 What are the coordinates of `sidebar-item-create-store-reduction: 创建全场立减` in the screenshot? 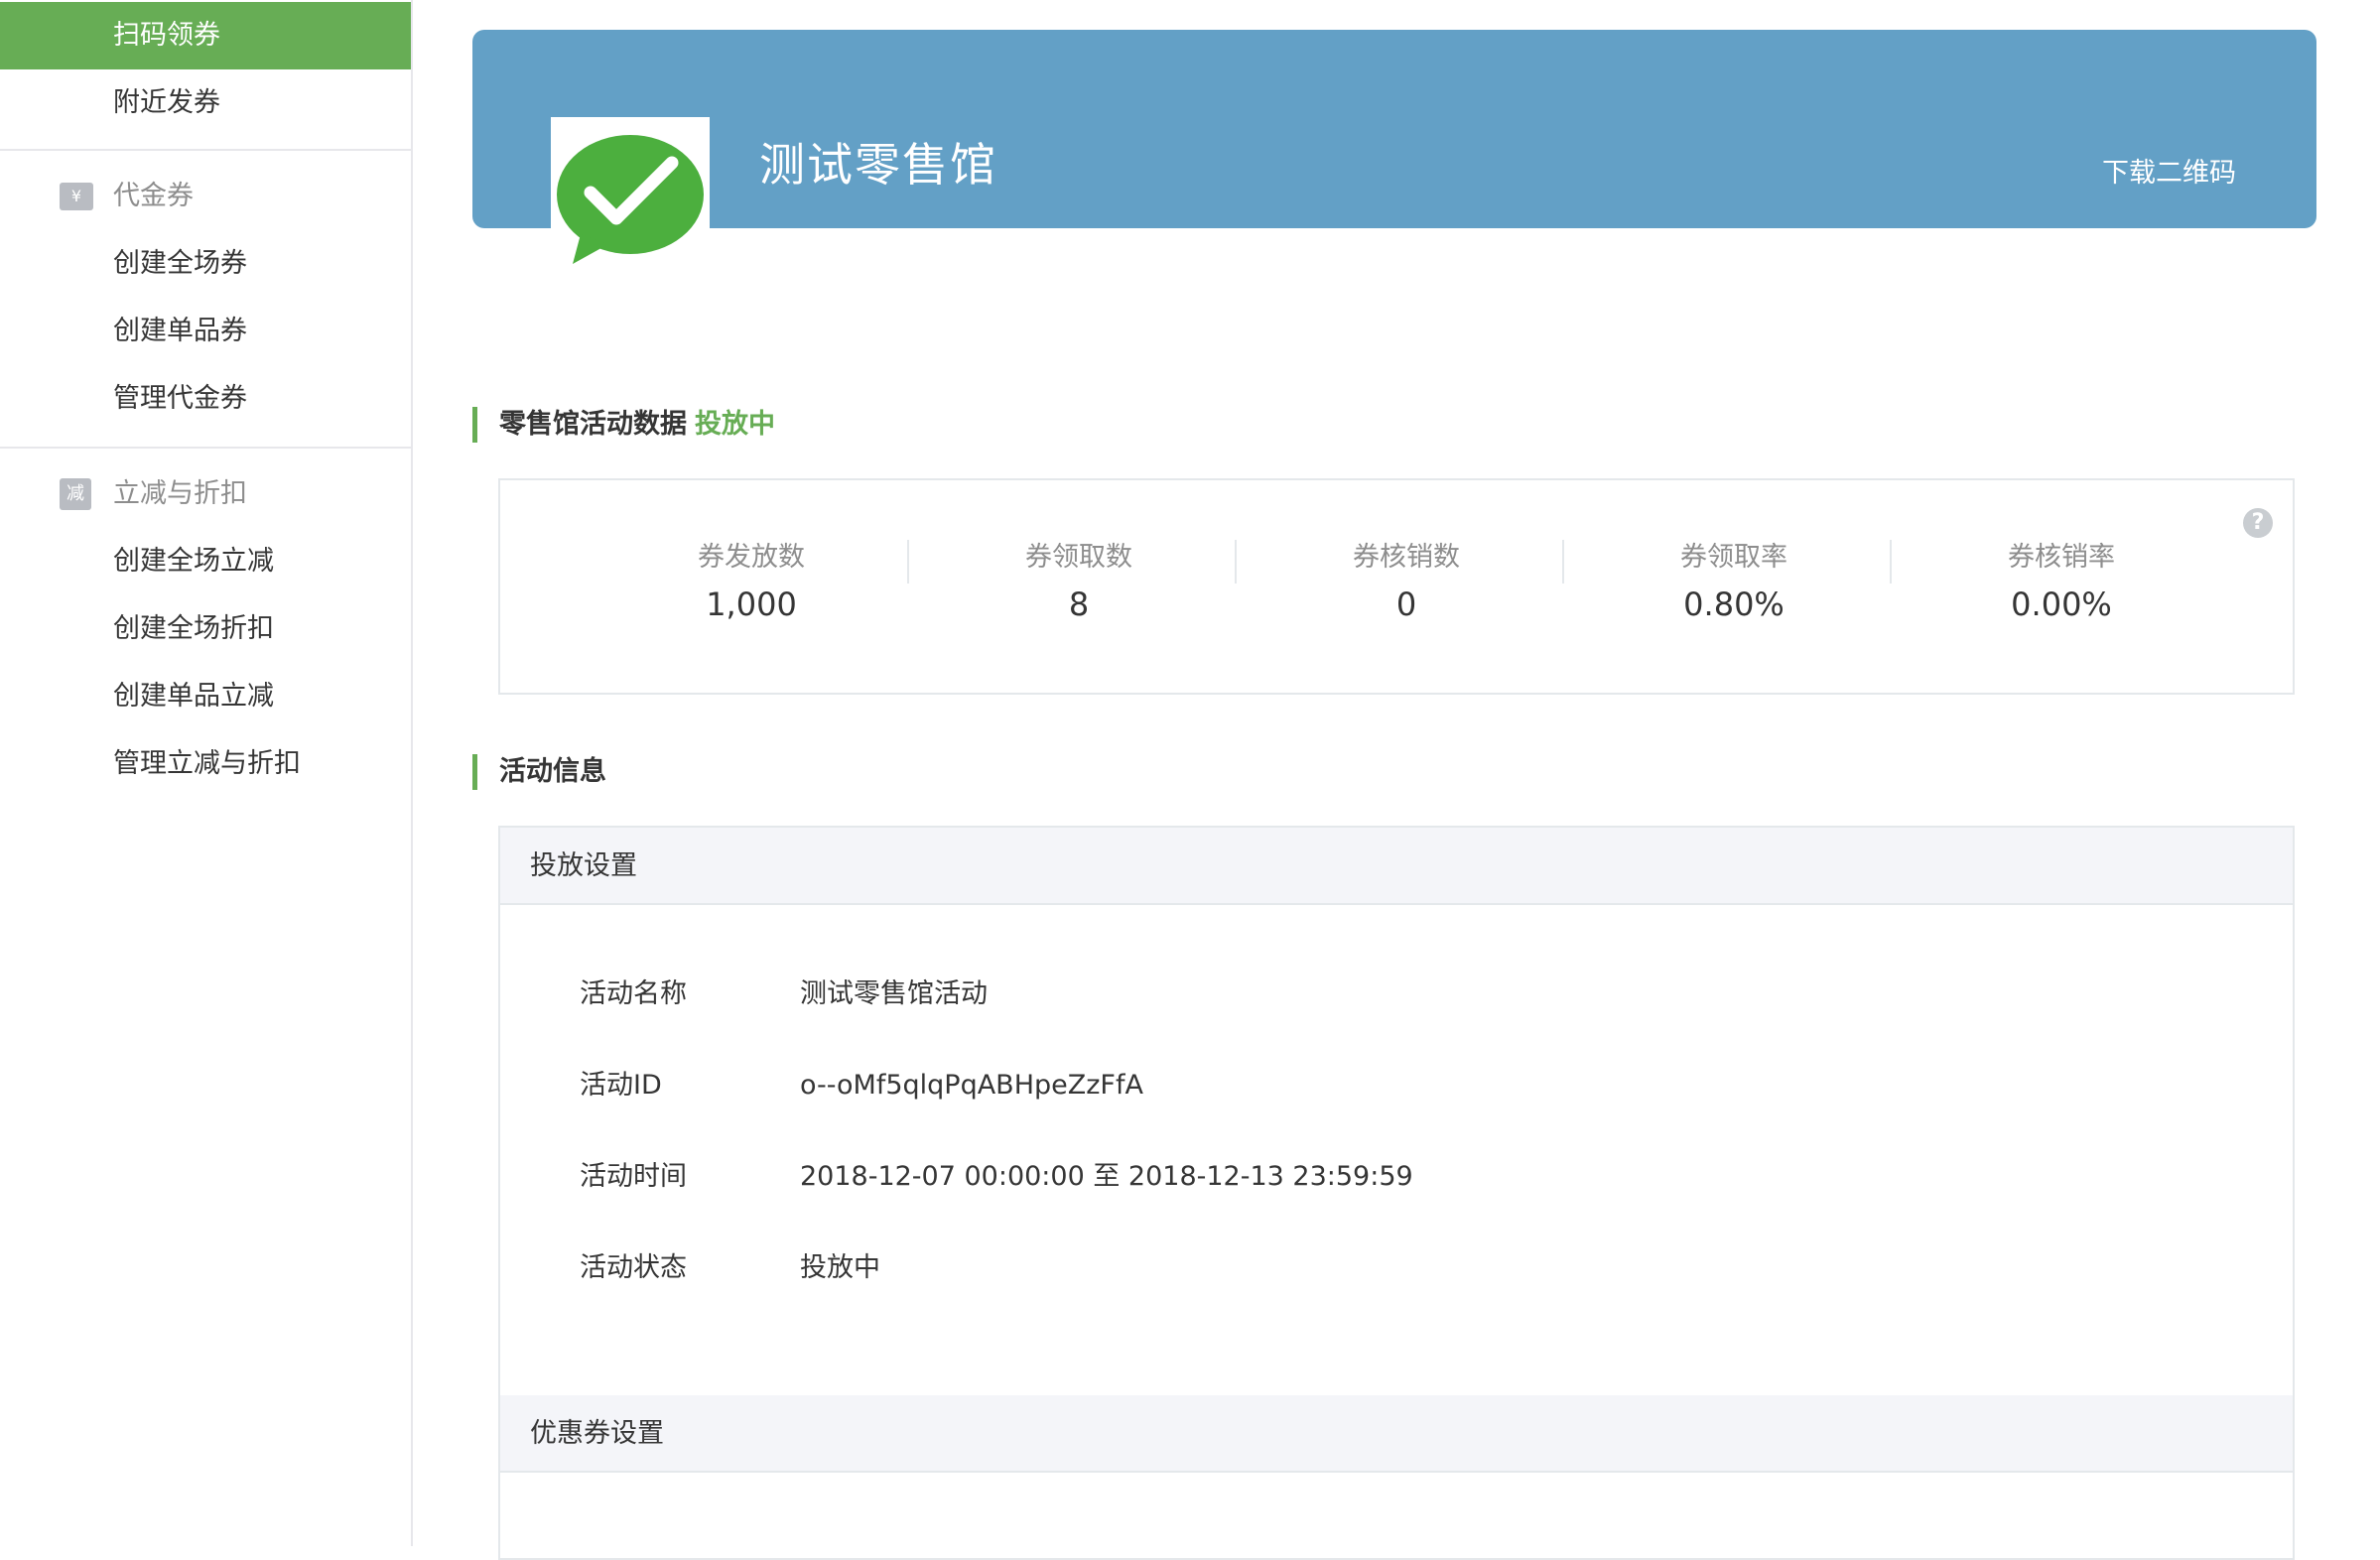 It's located at (205, 561).